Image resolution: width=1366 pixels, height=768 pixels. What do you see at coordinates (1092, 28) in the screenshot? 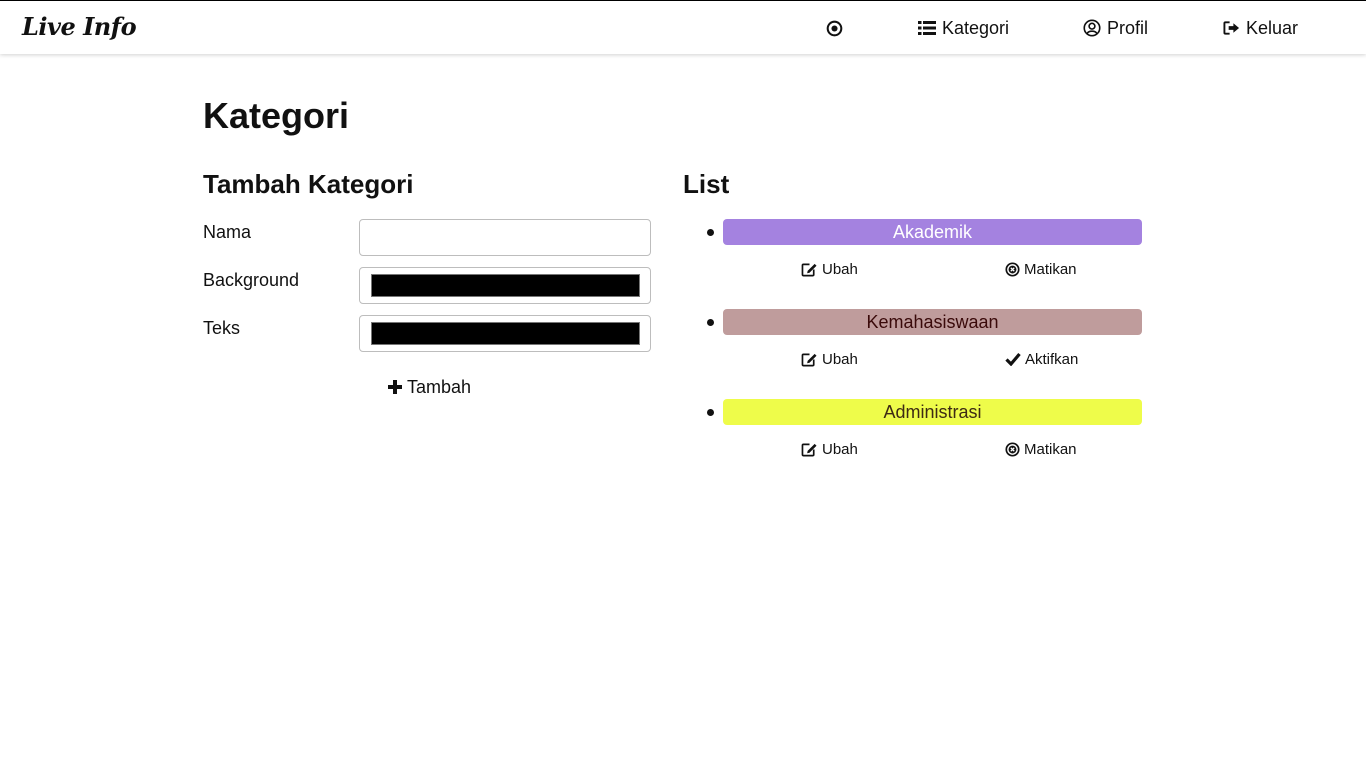
I see `user-circle-icon` at bounding box center [1092, 28].